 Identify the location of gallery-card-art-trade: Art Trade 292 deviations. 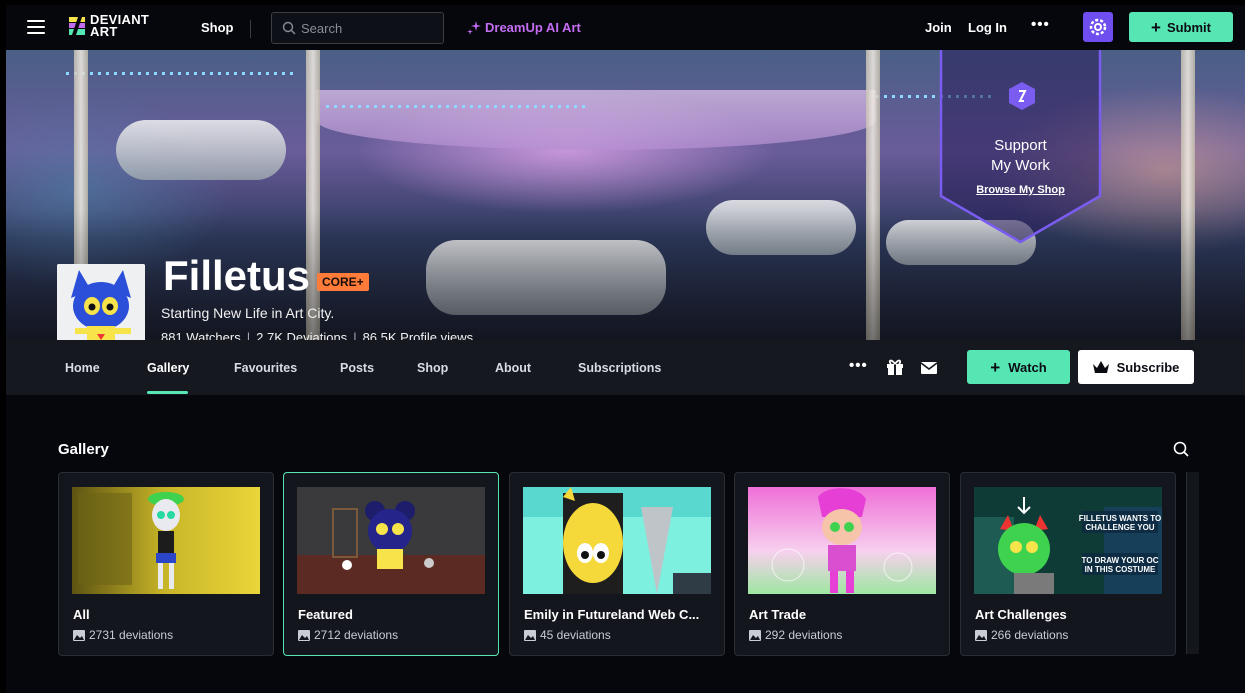
(842, 564).